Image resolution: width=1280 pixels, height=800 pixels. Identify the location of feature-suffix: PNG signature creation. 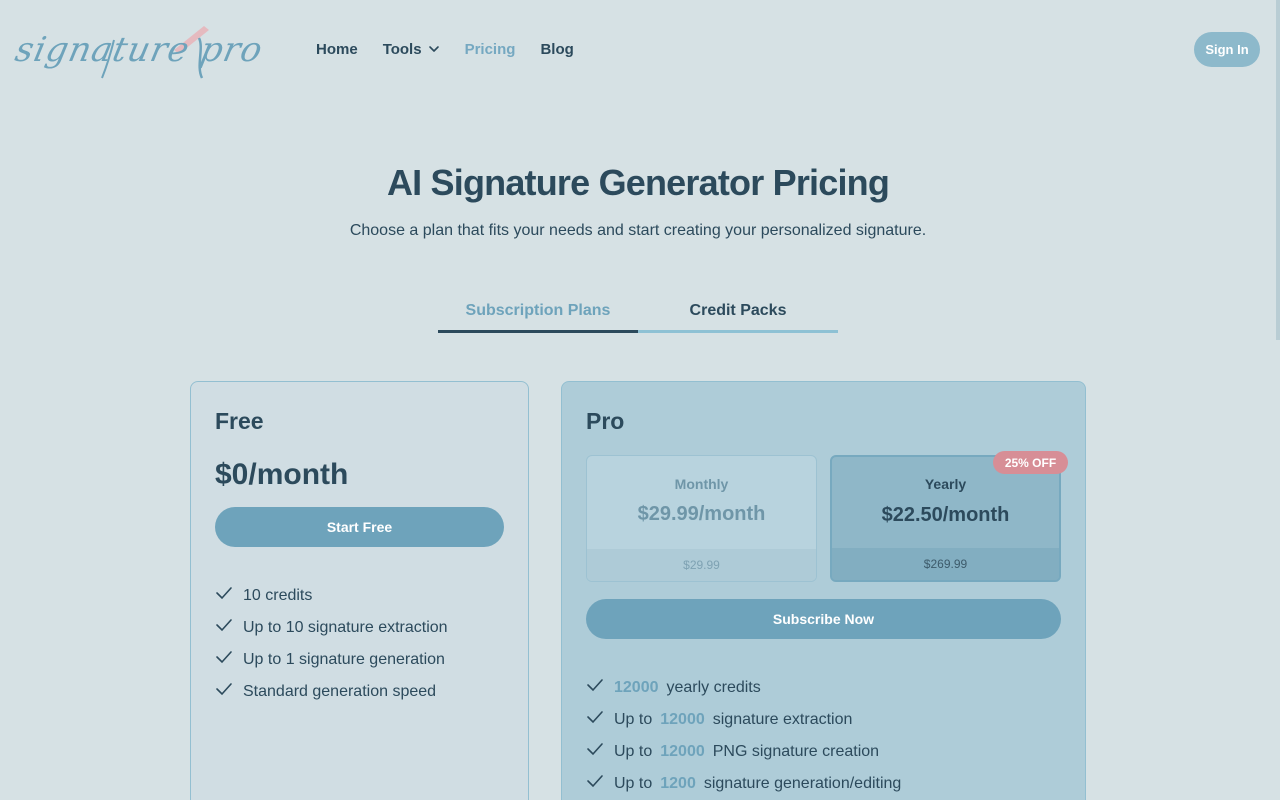
(796, 751).